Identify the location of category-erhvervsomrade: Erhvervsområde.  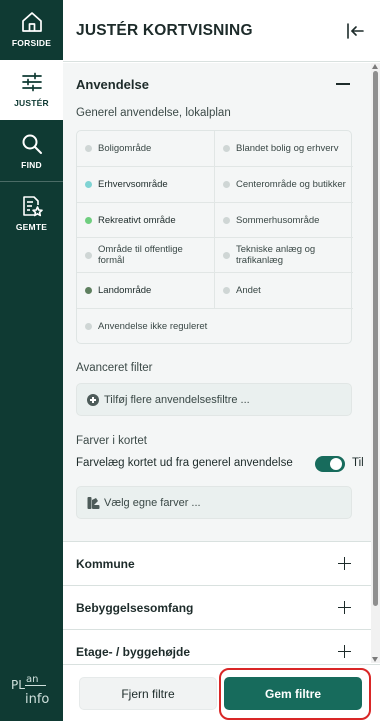
(145, 184).